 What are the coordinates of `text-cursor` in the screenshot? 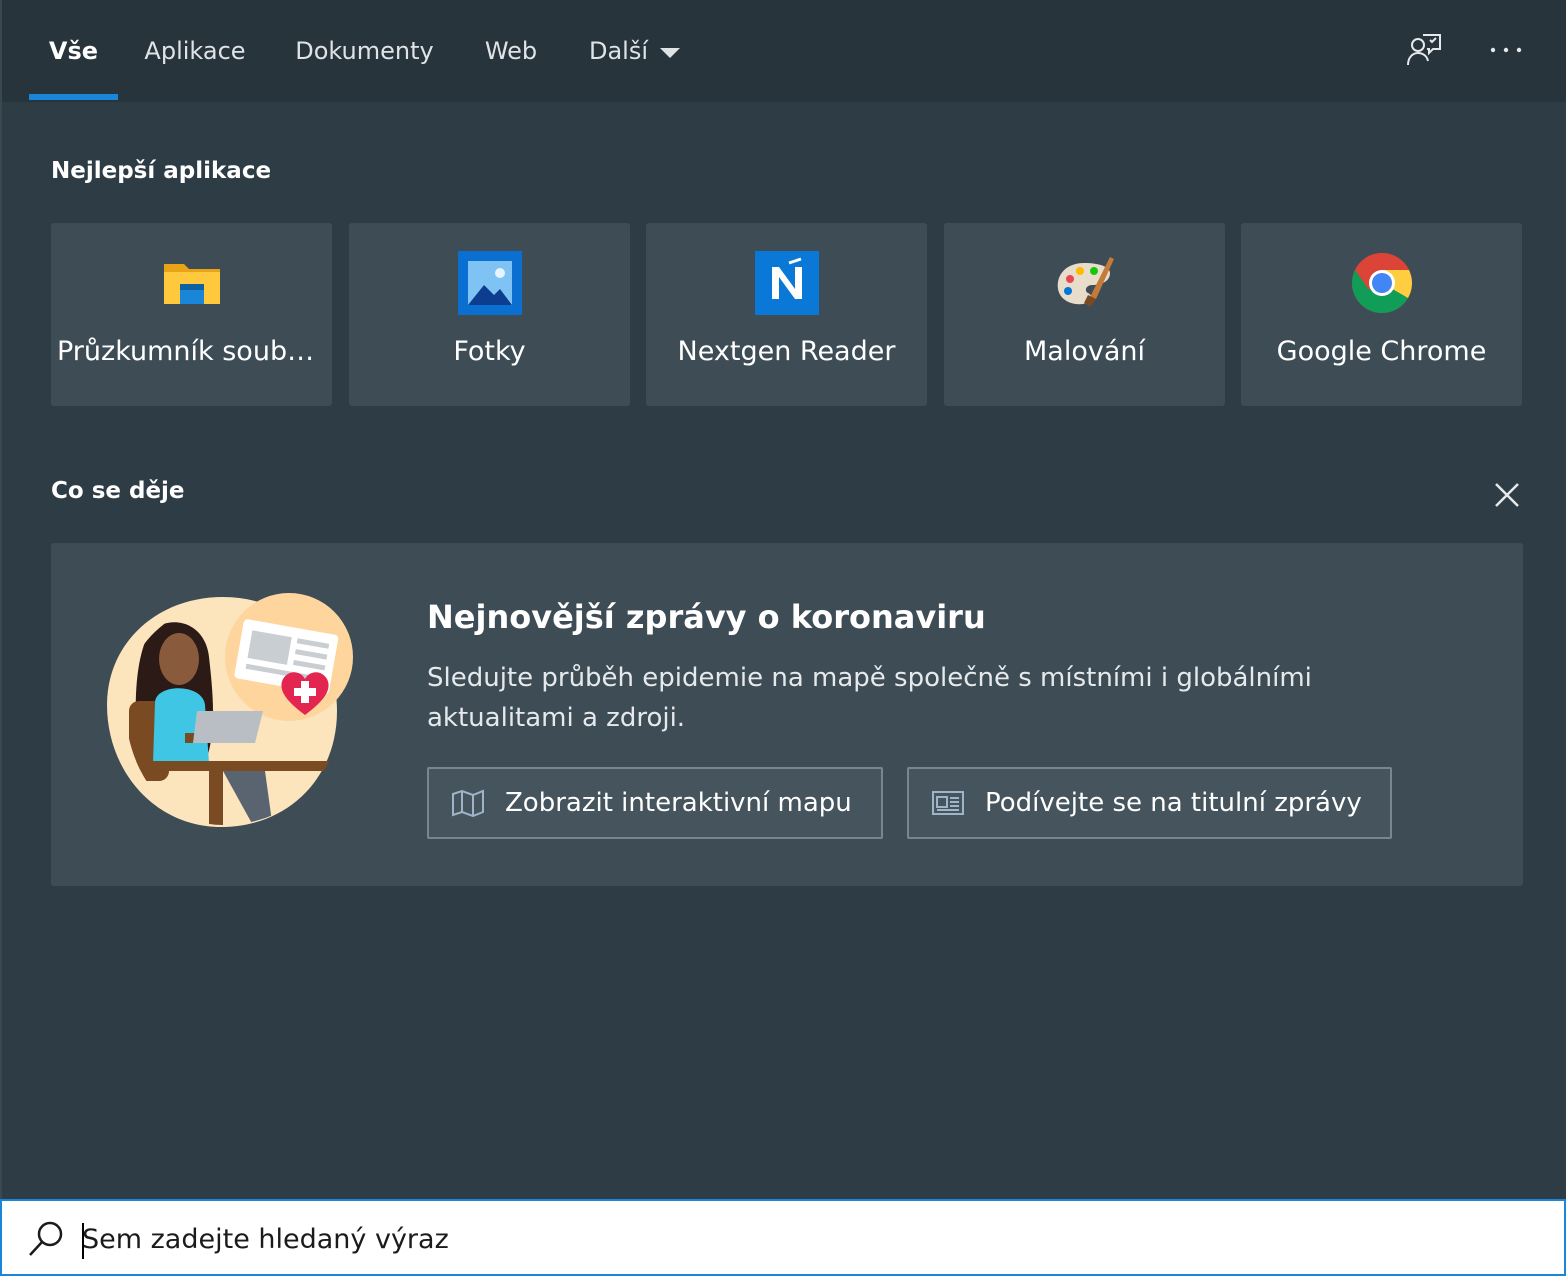 It's located at (83, 1241).